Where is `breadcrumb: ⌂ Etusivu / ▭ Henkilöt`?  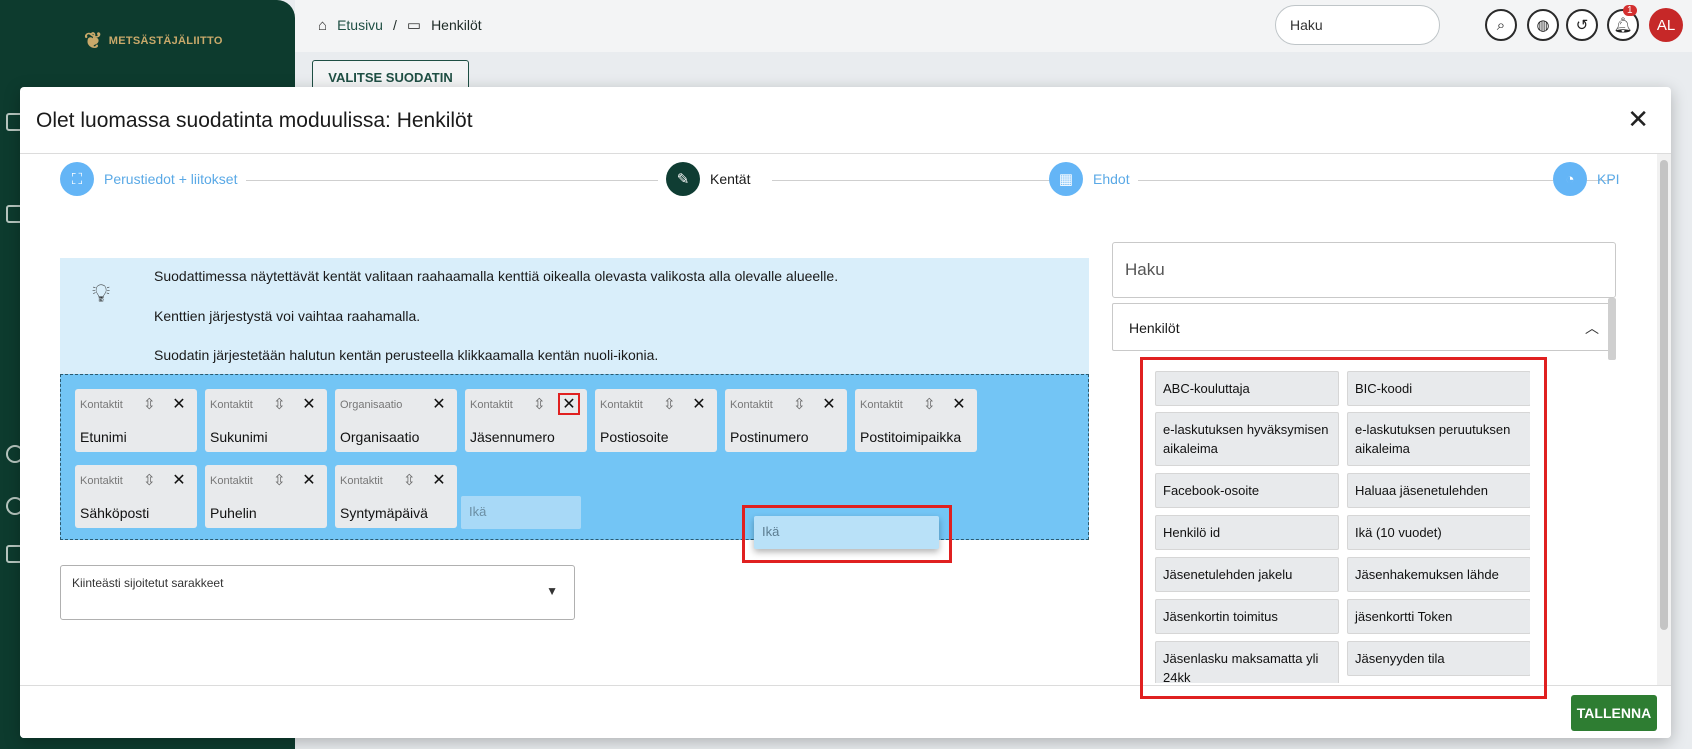
breadcrumb: ⌂ Etusivu / ▭ Henkilöt is located at coordinates (400, 25).